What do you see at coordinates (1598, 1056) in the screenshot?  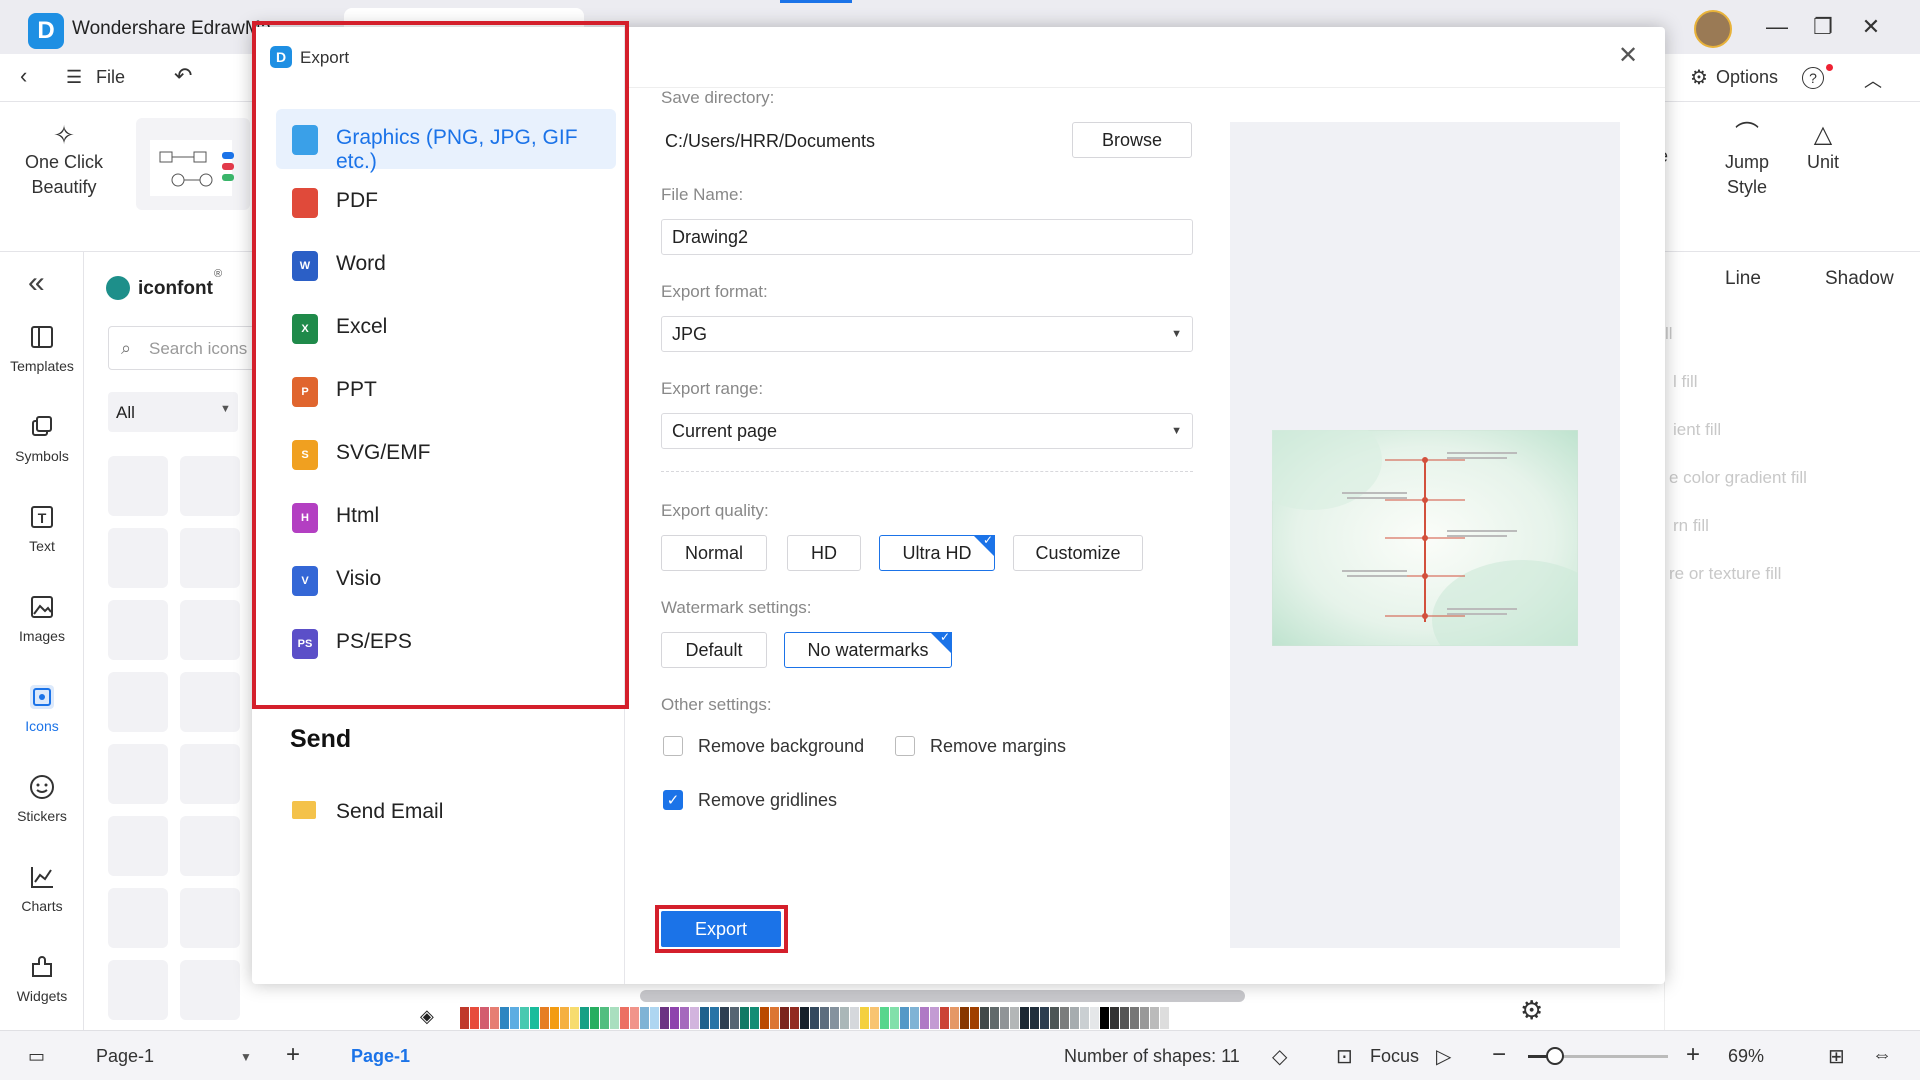 I see `zoom-slider` at bounding box center [1598, 1056].